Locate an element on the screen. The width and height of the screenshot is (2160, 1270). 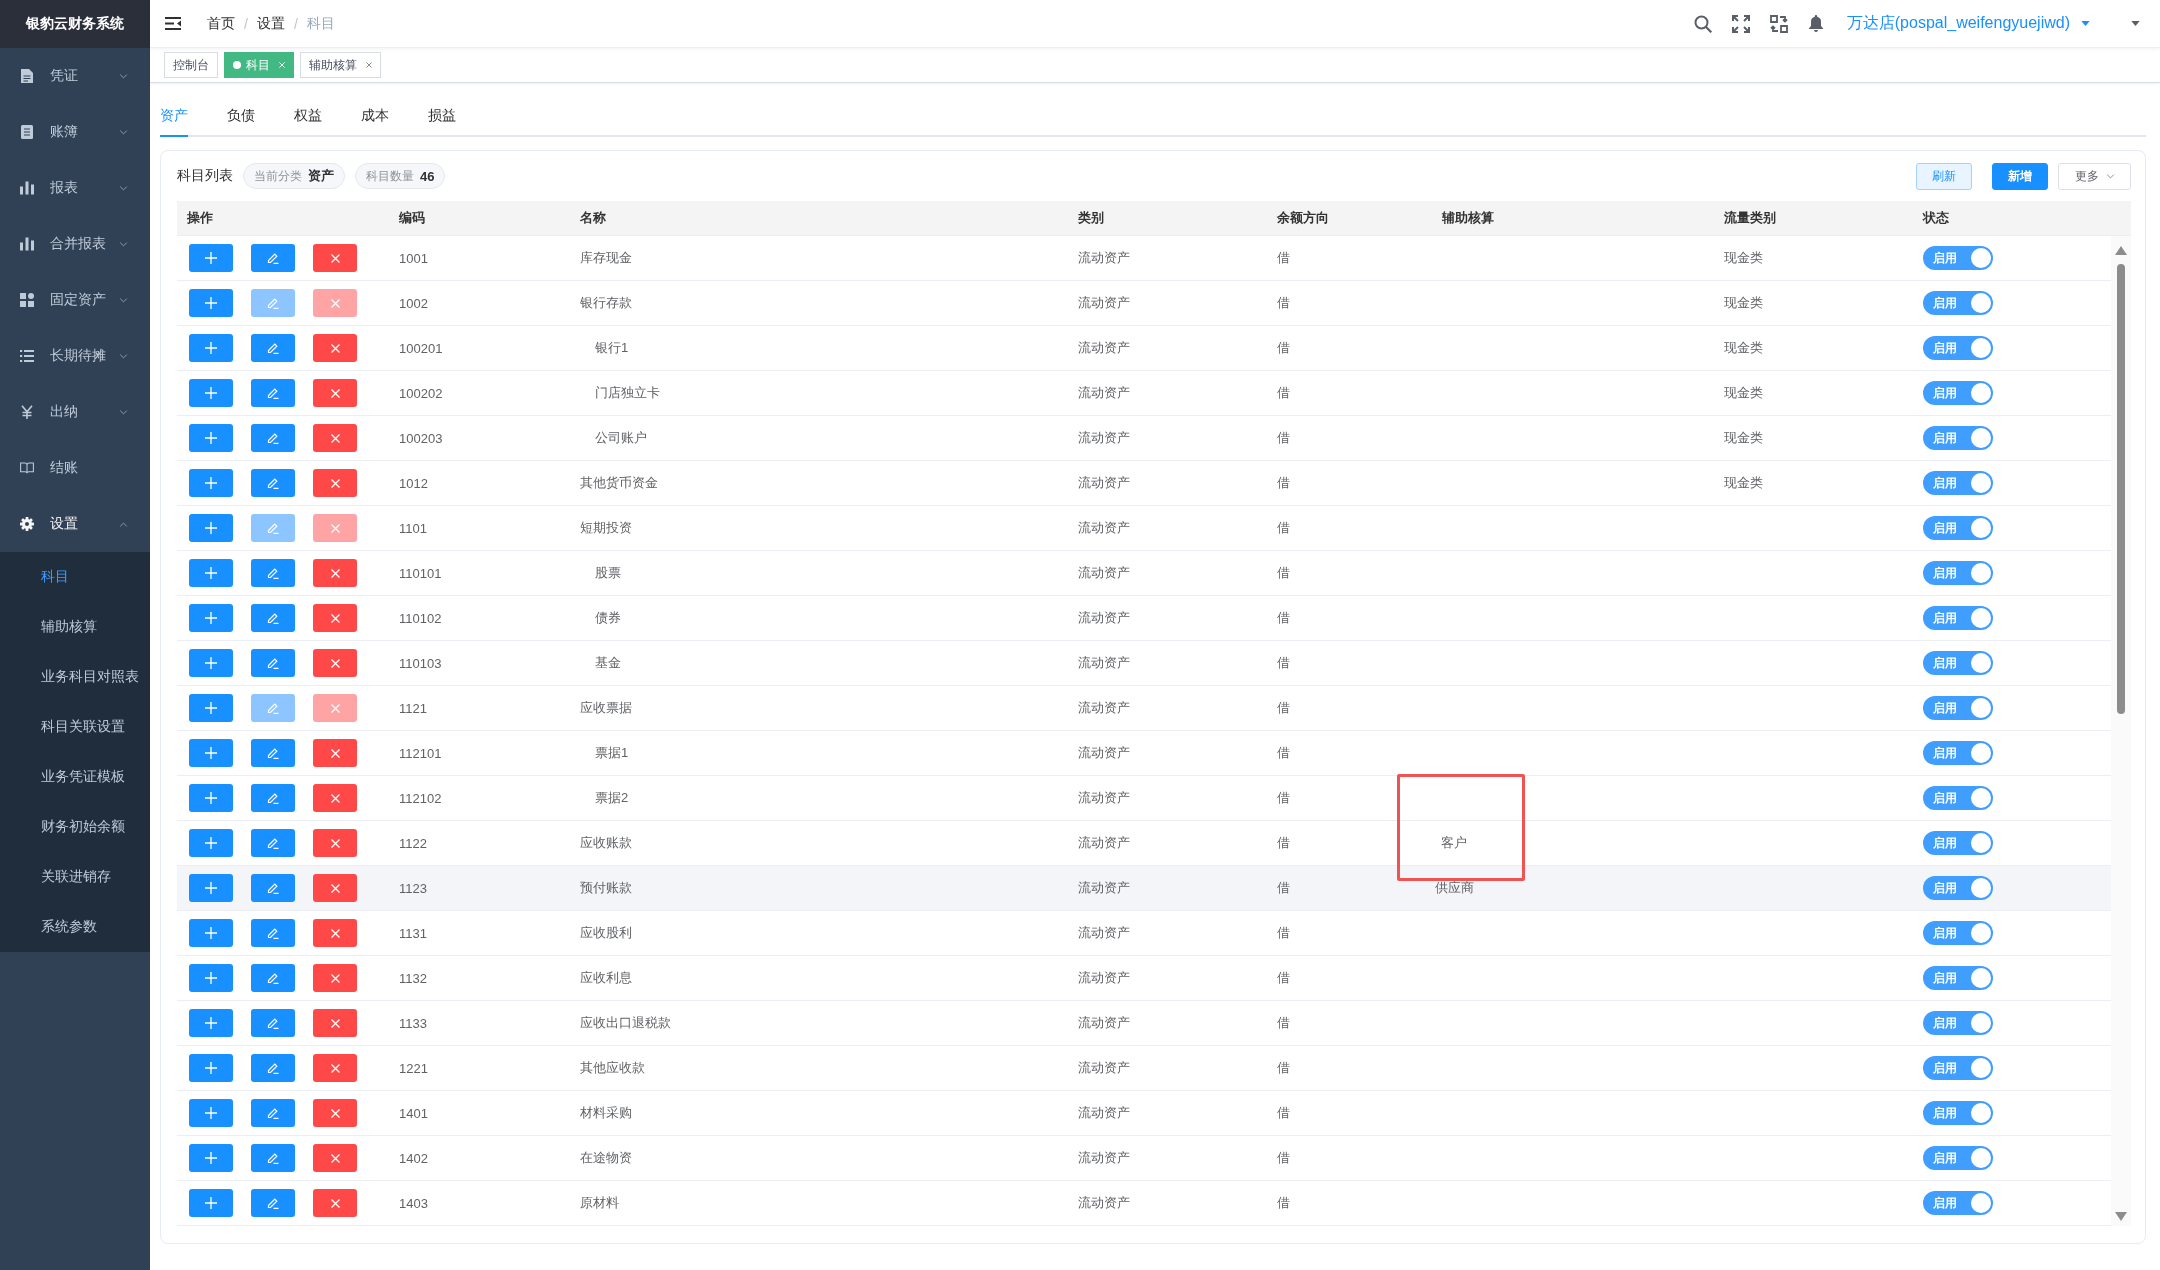
sidebar-subitem: 科目关联设置 is located at coordinates (75, 727).